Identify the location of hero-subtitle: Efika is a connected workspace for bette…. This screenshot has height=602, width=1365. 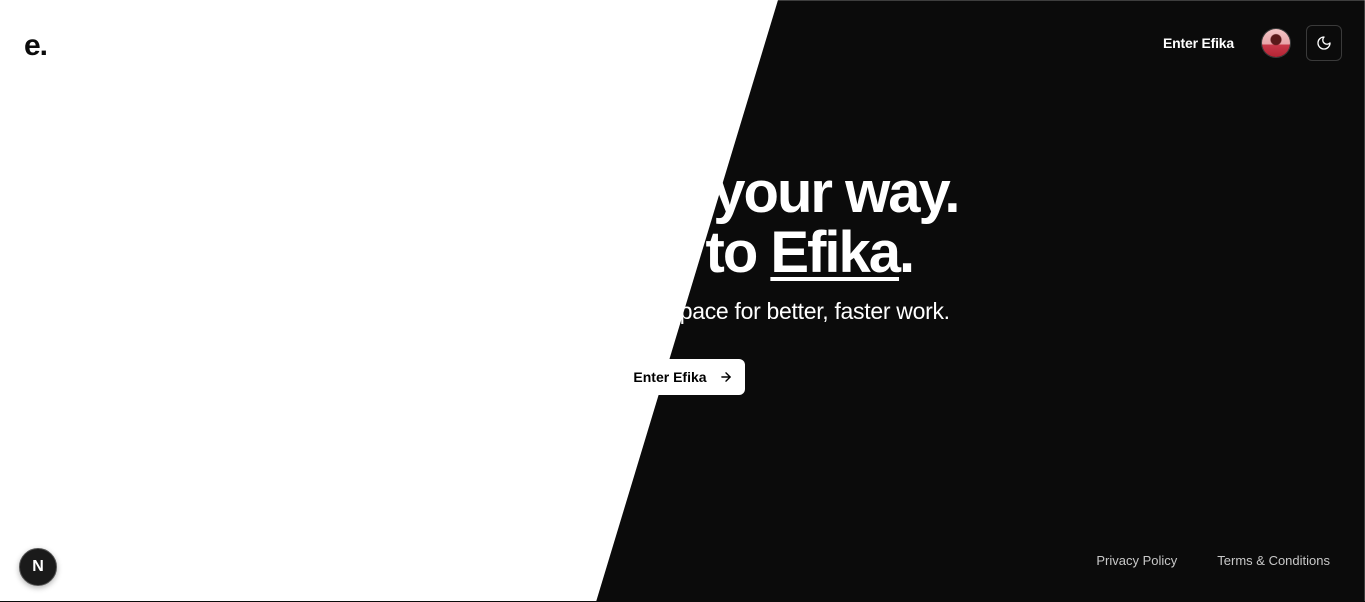
(682, 311).